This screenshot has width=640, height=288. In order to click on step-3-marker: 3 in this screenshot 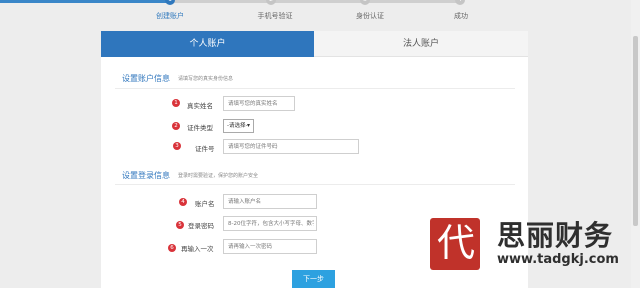, I will do `click(365, 2)`.